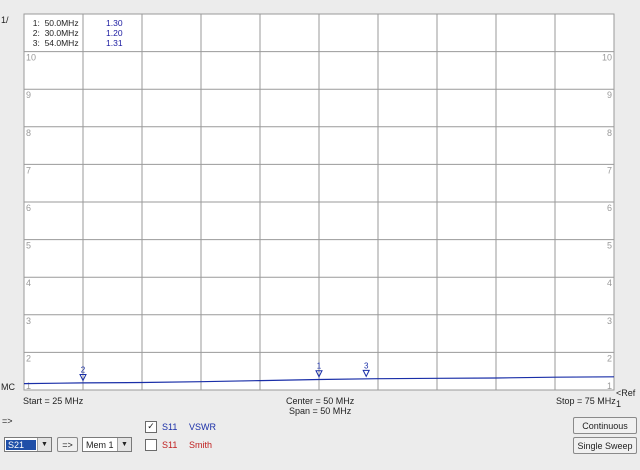  I want to click on y-tick-label-right: 6, so click(609, 208).